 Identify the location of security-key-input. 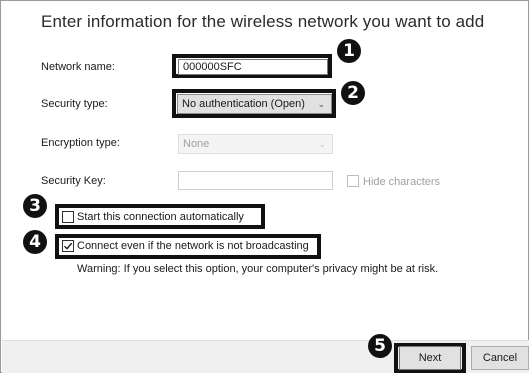
(255, 180).